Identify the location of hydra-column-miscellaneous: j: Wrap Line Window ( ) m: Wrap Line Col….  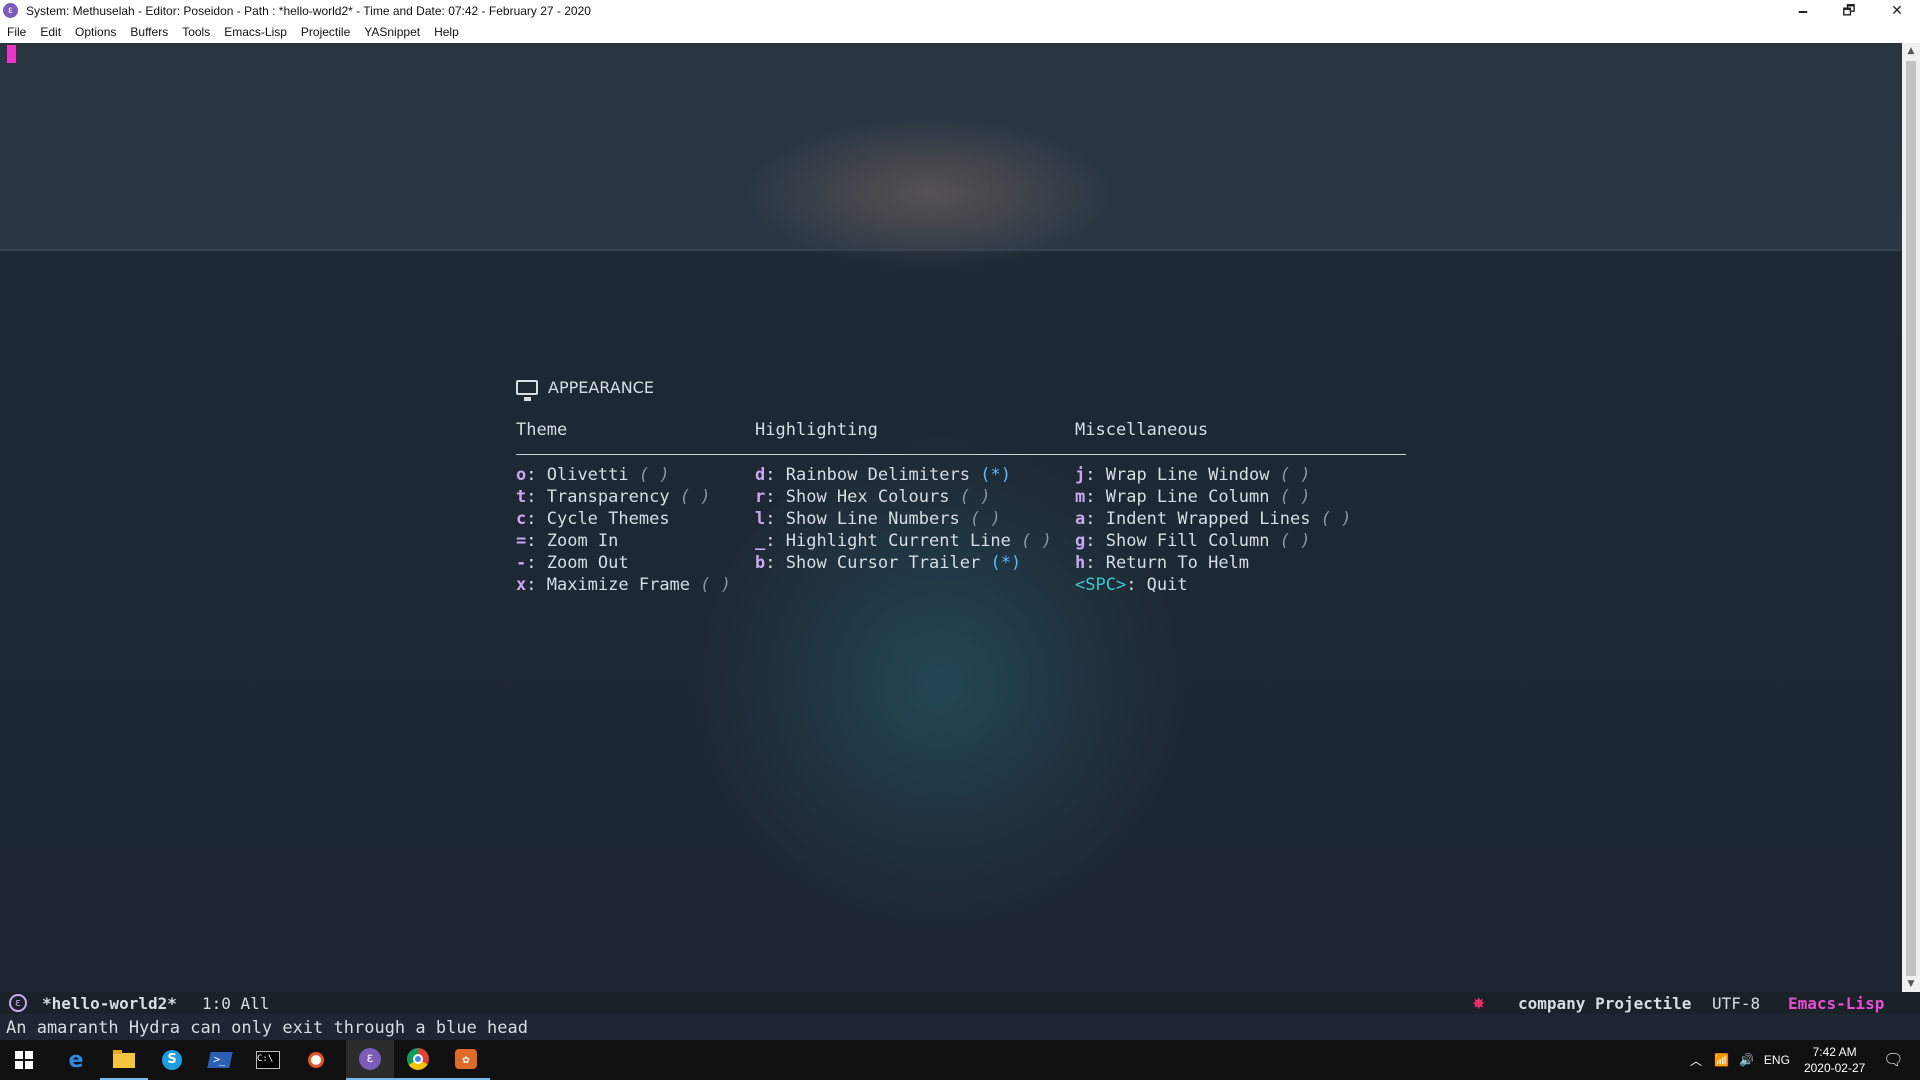
(1213, 530).